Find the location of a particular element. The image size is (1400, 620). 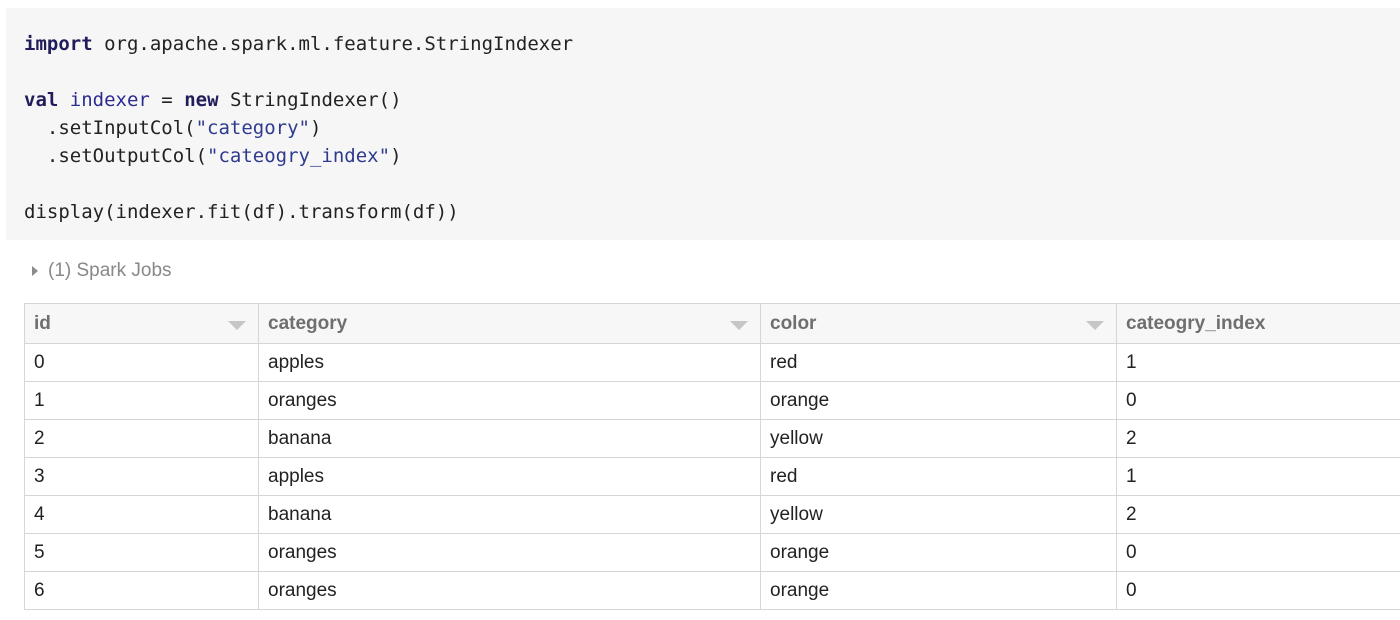

table-row: 6 oranges orange 0 is located at coordinates (712, 590).